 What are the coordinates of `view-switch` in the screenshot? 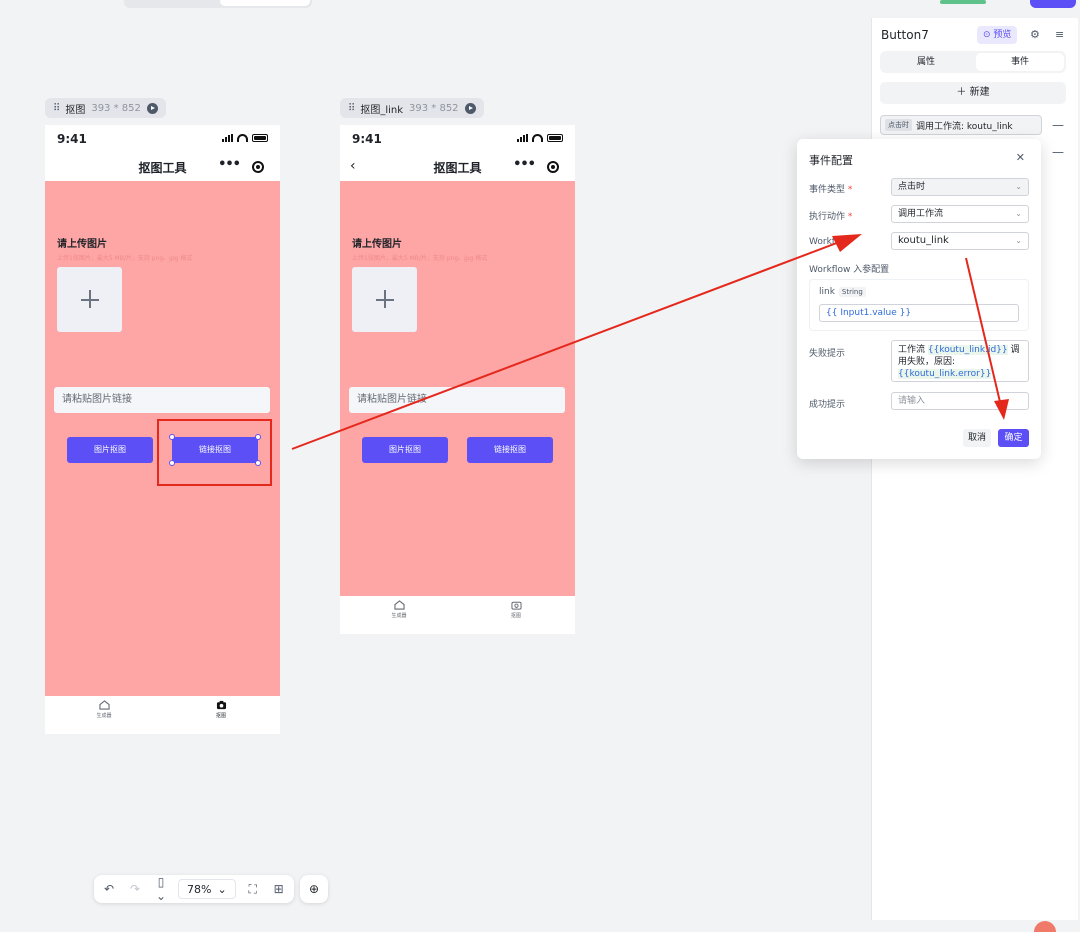 It's located at (218, 4).